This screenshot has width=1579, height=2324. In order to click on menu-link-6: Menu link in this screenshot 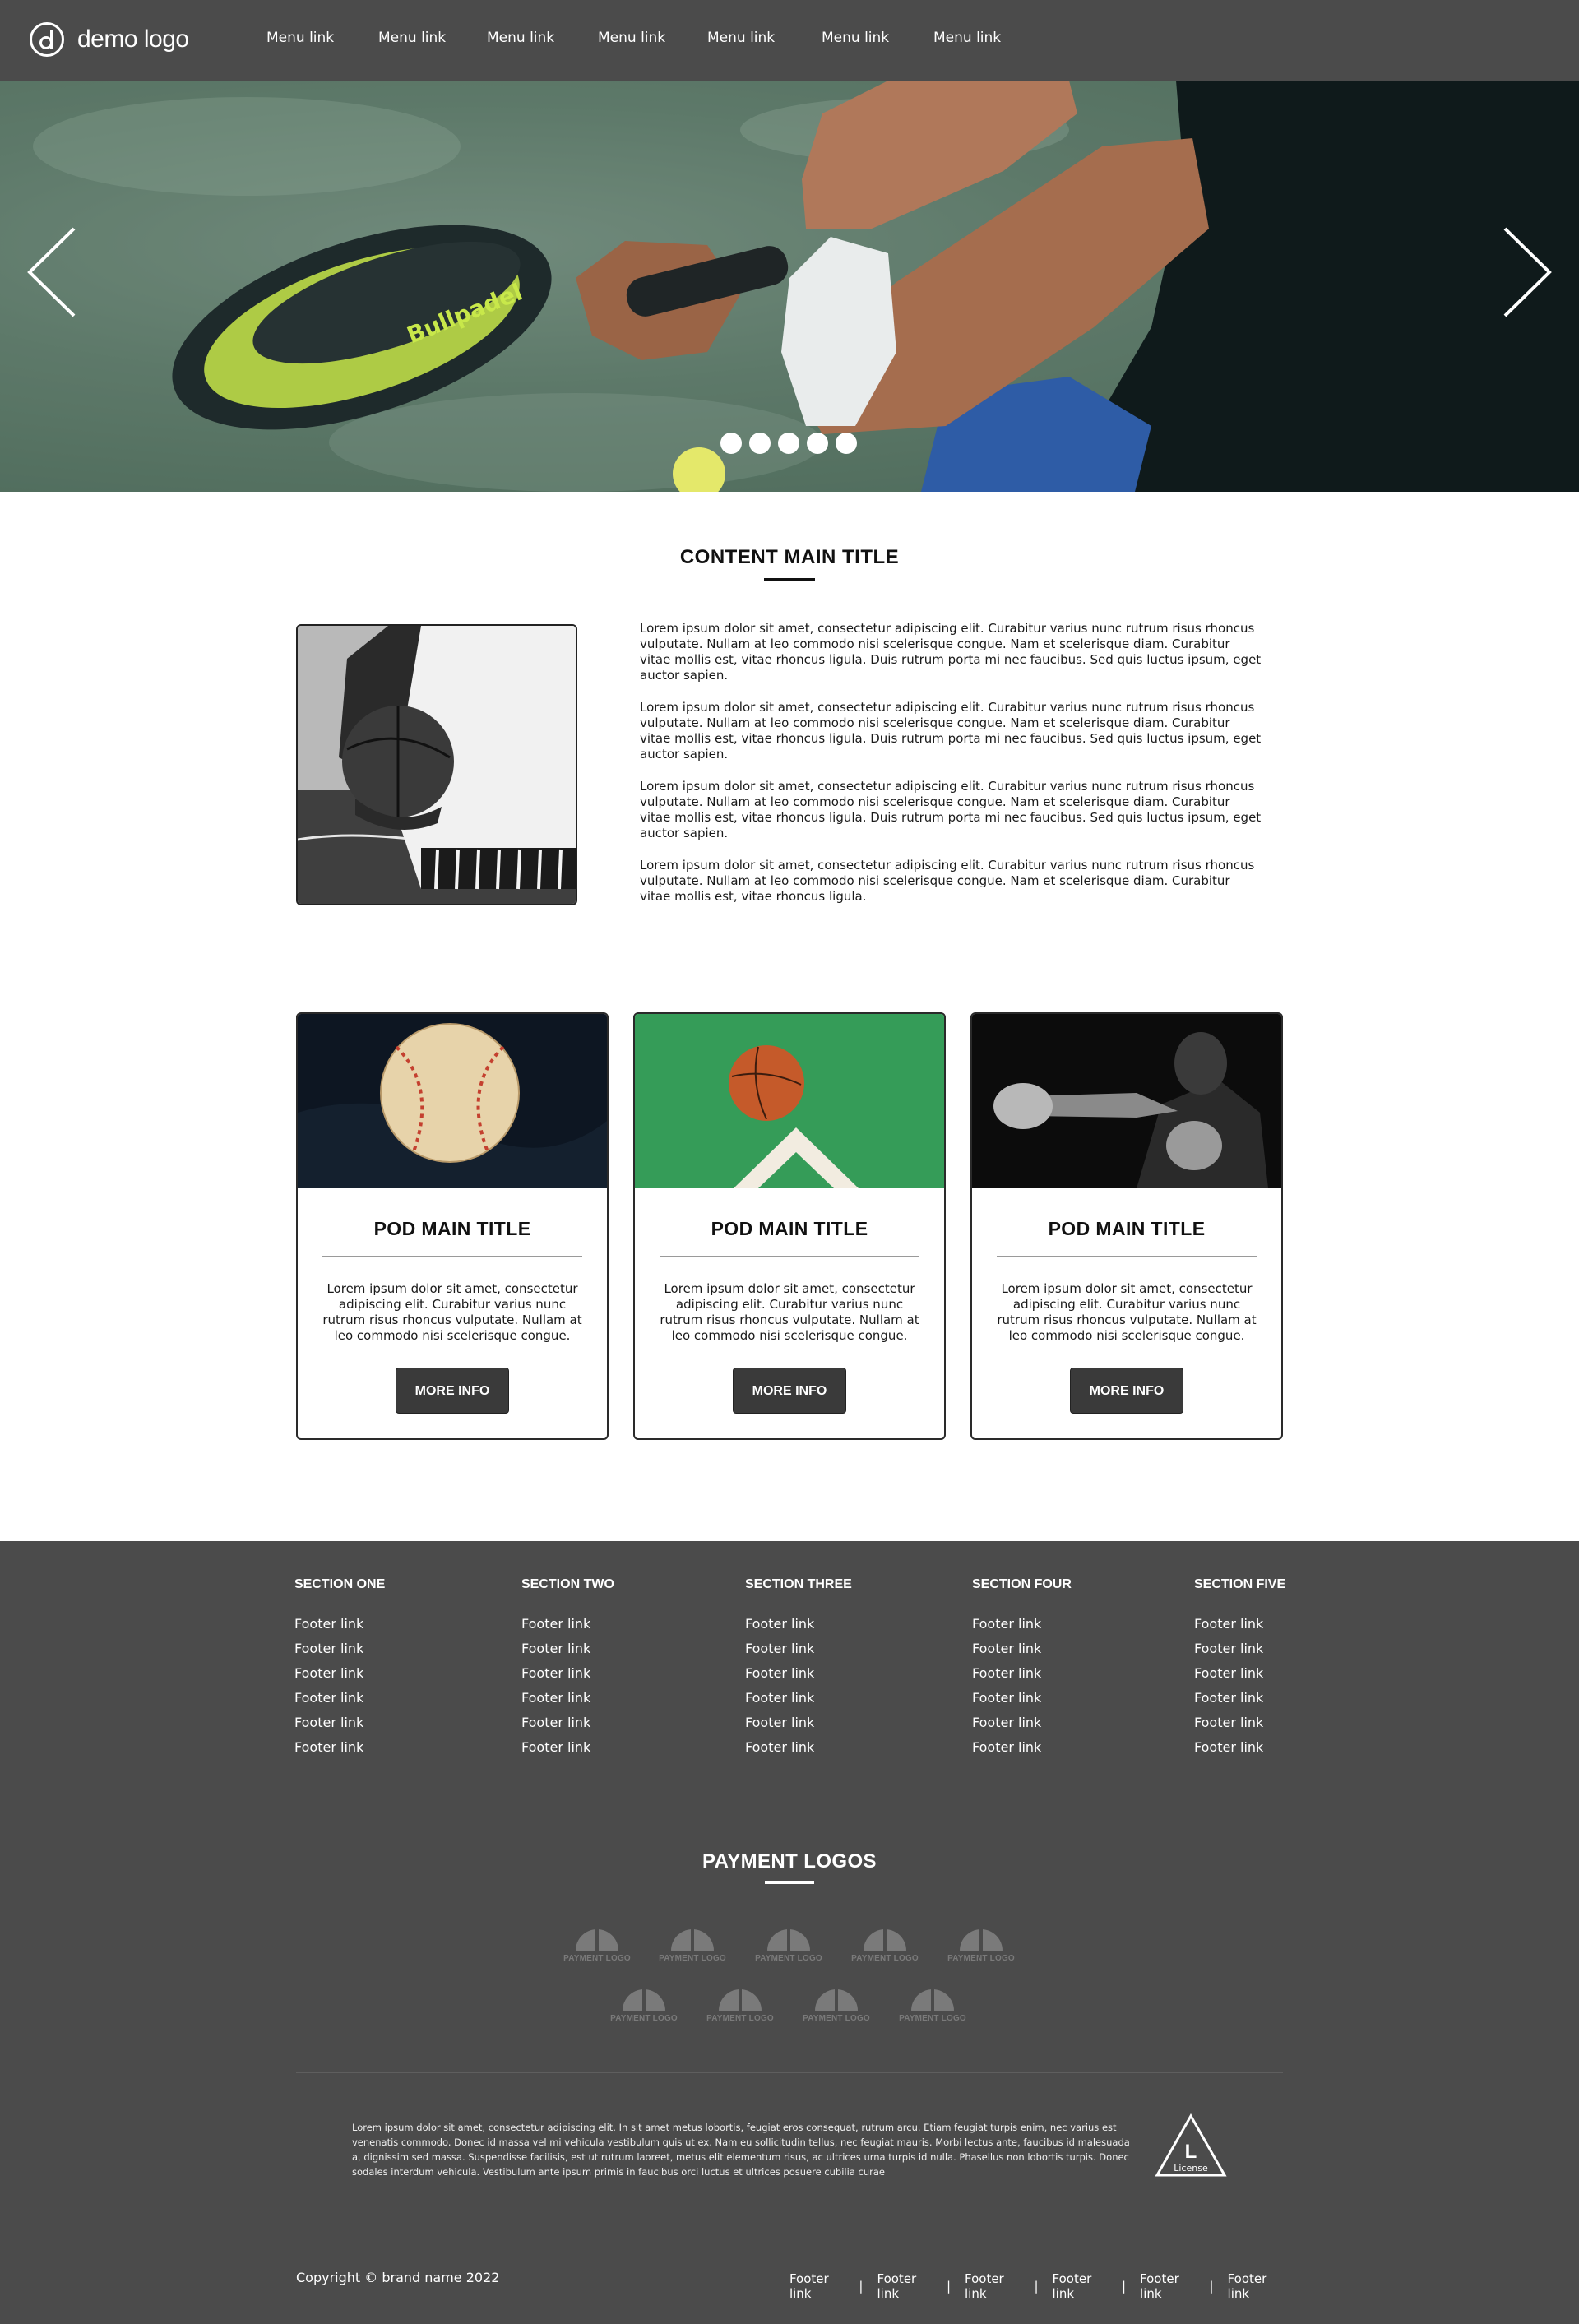, I will do `click(856, 39)`.